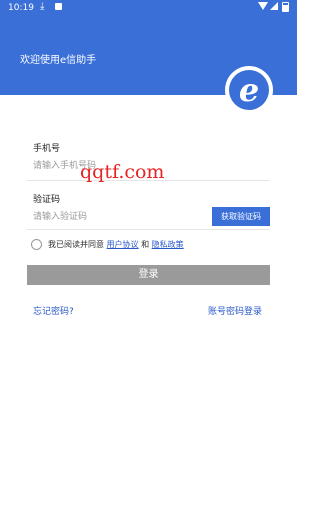  Describe the element at coordinates (148, 229) in the screenshot. I see `code-divider` at that location.